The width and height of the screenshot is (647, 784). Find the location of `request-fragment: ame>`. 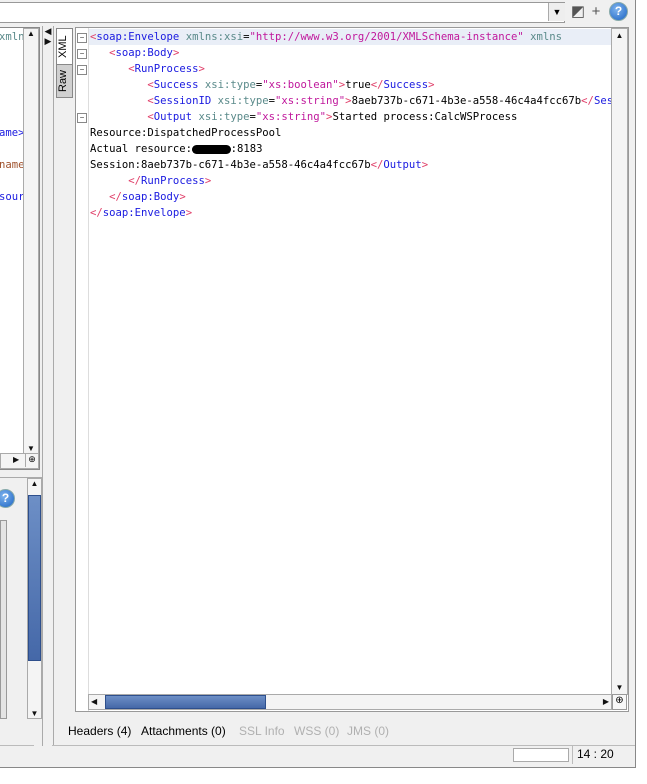

request-fragment: ame> is located at coordinates (12, 133).